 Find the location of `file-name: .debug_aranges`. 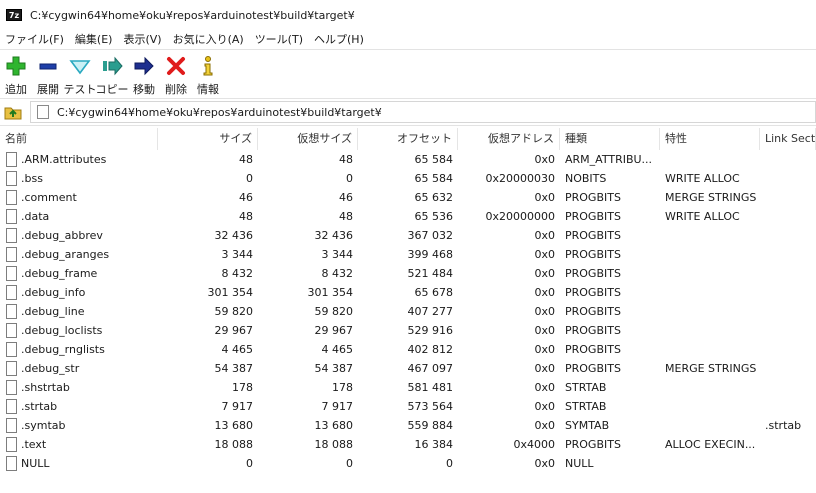

file-name: .debug_aranges is located at coordinates (65, 254).